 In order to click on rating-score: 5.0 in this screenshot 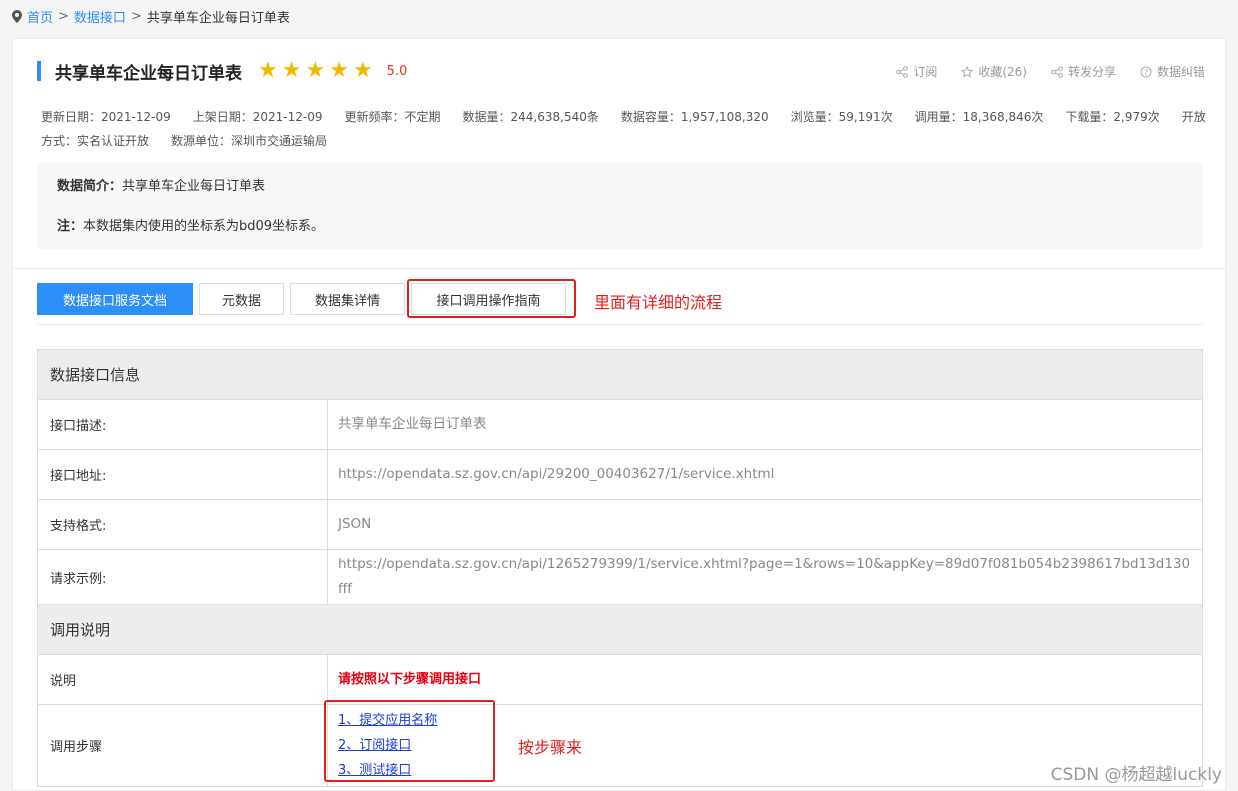, I will do `click(397, 71)`.